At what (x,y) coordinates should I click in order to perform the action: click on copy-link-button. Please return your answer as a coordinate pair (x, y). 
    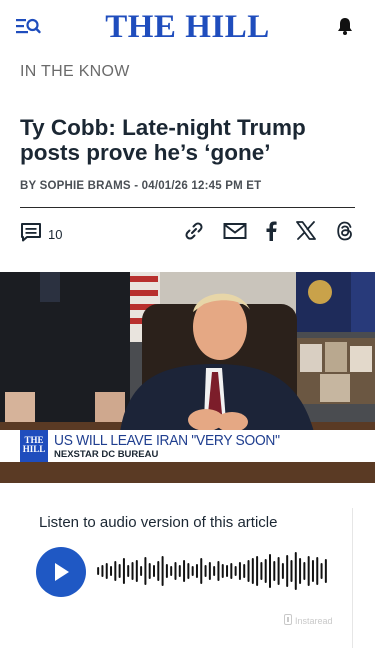
    Looking at the image, I should click on (194, 233).